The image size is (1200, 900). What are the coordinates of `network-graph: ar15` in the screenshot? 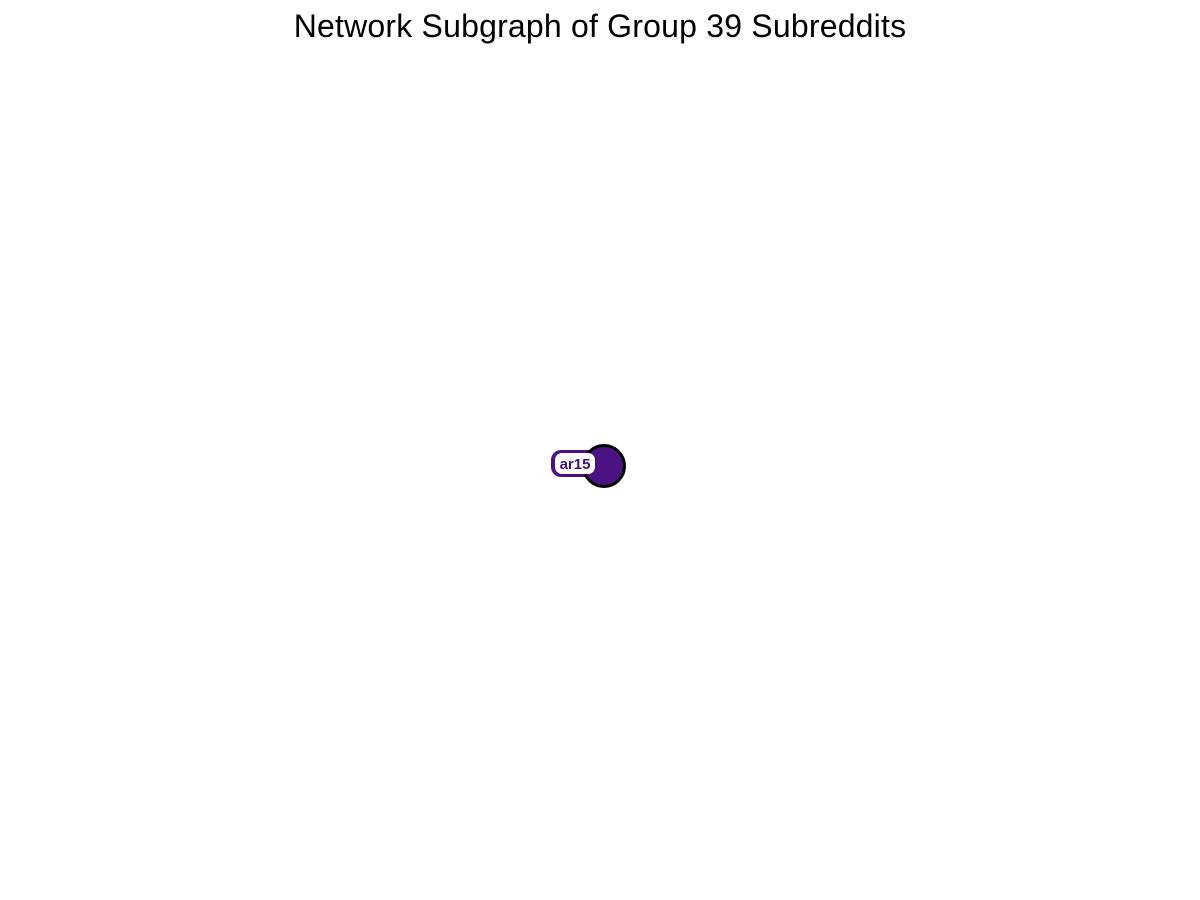 It's located at (588, 466).